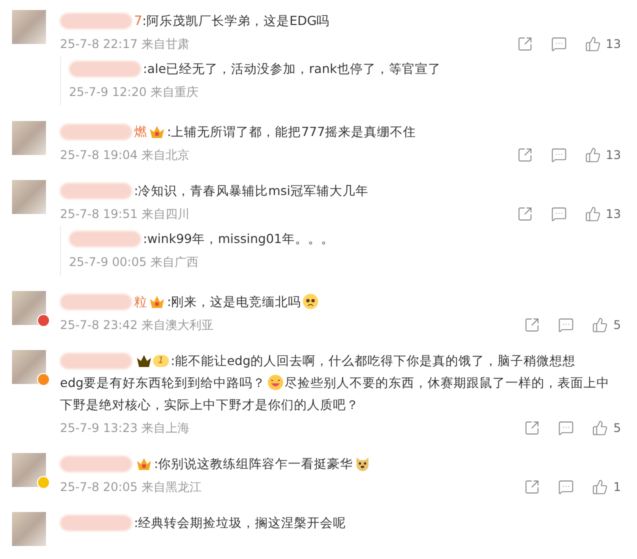 The width and height of the screenshot is (637, 559). I want to click on grin-face-icon, so click(275, 383).